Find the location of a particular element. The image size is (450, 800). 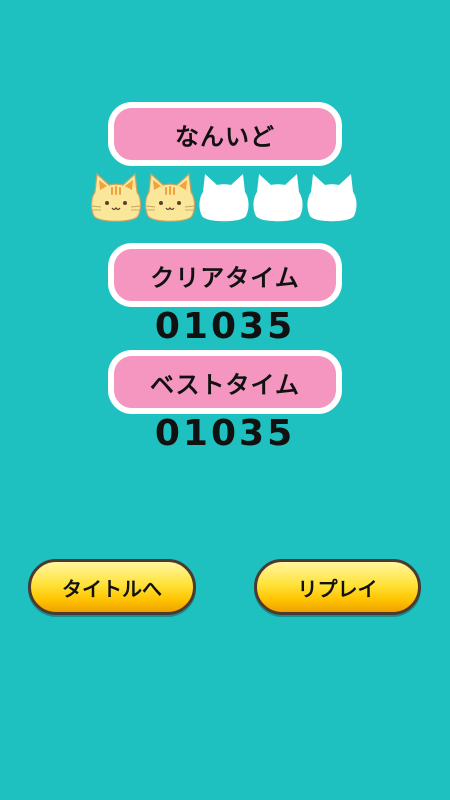

difficulty-rating is located at coordinates (225, 198).